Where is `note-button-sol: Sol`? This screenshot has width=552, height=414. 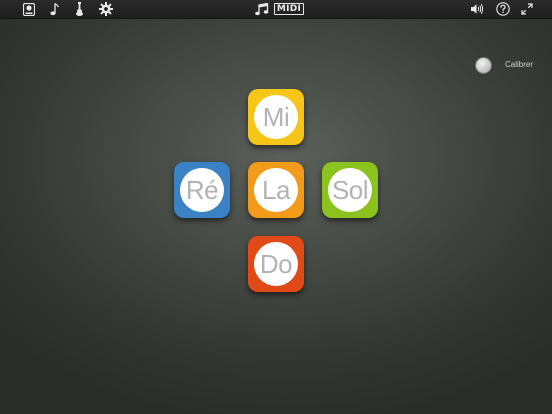 note-button-sol: Sol is located at coordinates (350, 190).